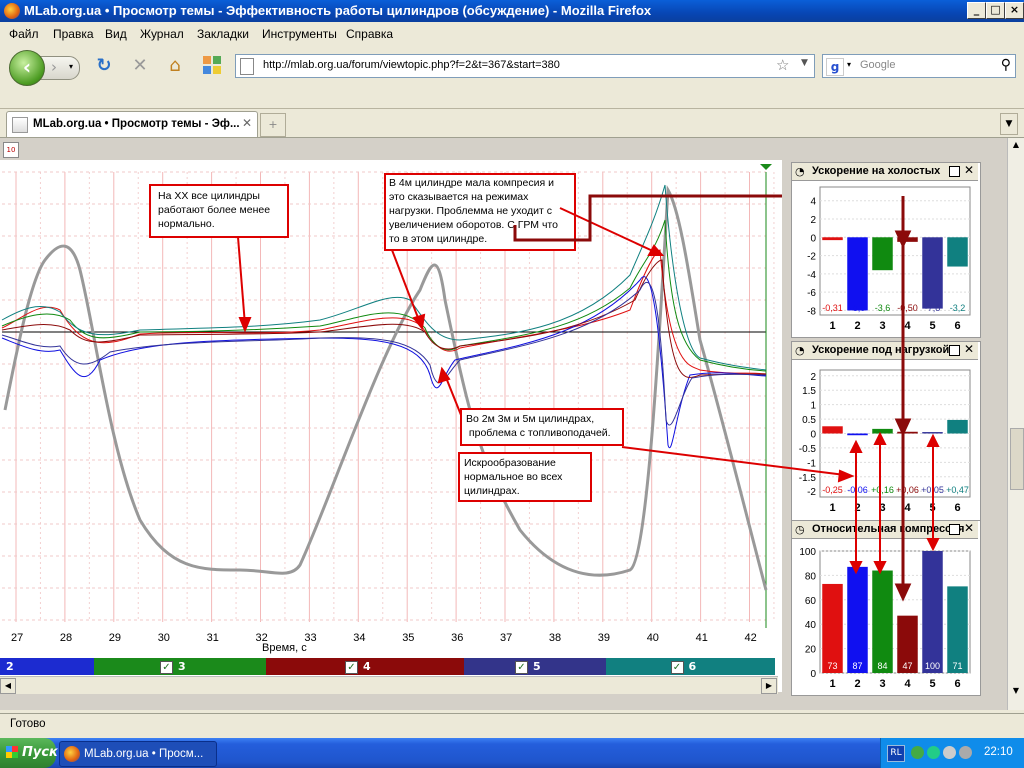 This screenshot has height=768, width=1024. What do you see at coordinates (832, 326) in the screenshot?
I see `x-tick-label: 1` at bounding box center [832, 326].